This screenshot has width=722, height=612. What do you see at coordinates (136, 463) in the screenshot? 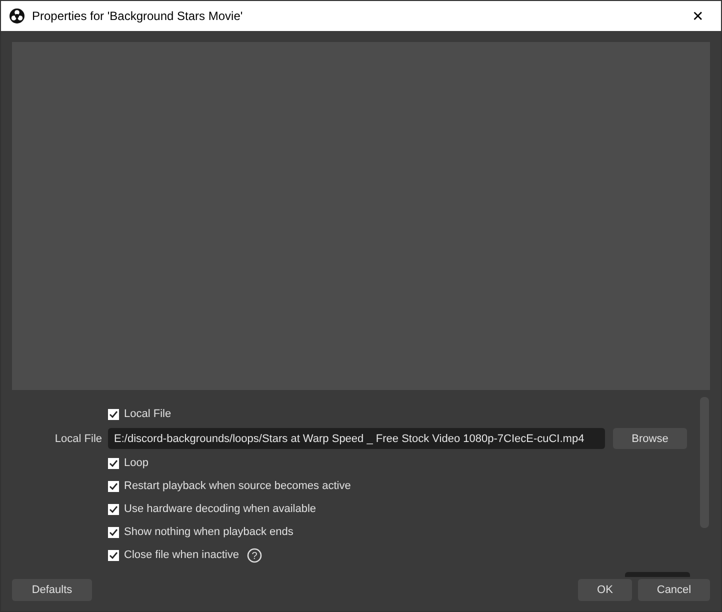
I see `checkbox-label: Loop` at bounding box center [136, 463].